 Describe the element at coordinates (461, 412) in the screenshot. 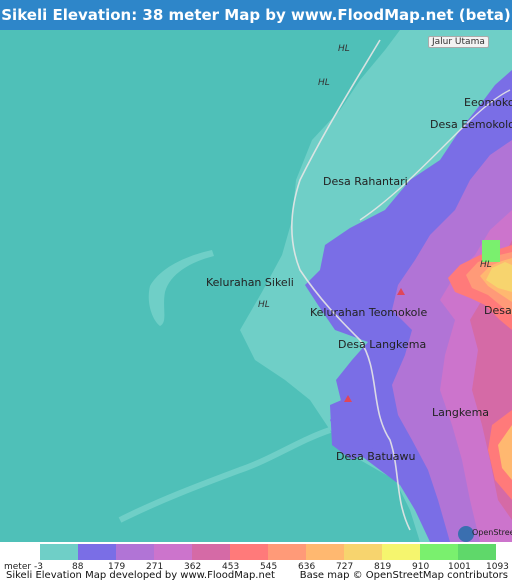

I see `place-label: Langkema` at that location.